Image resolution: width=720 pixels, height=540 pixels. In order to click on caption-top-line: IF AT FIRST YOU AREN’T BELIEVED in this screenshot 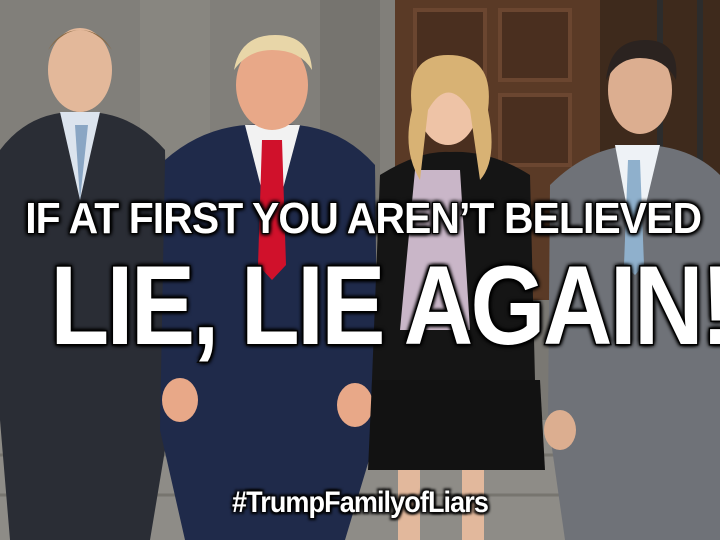, I will do `click(363, 218)`.